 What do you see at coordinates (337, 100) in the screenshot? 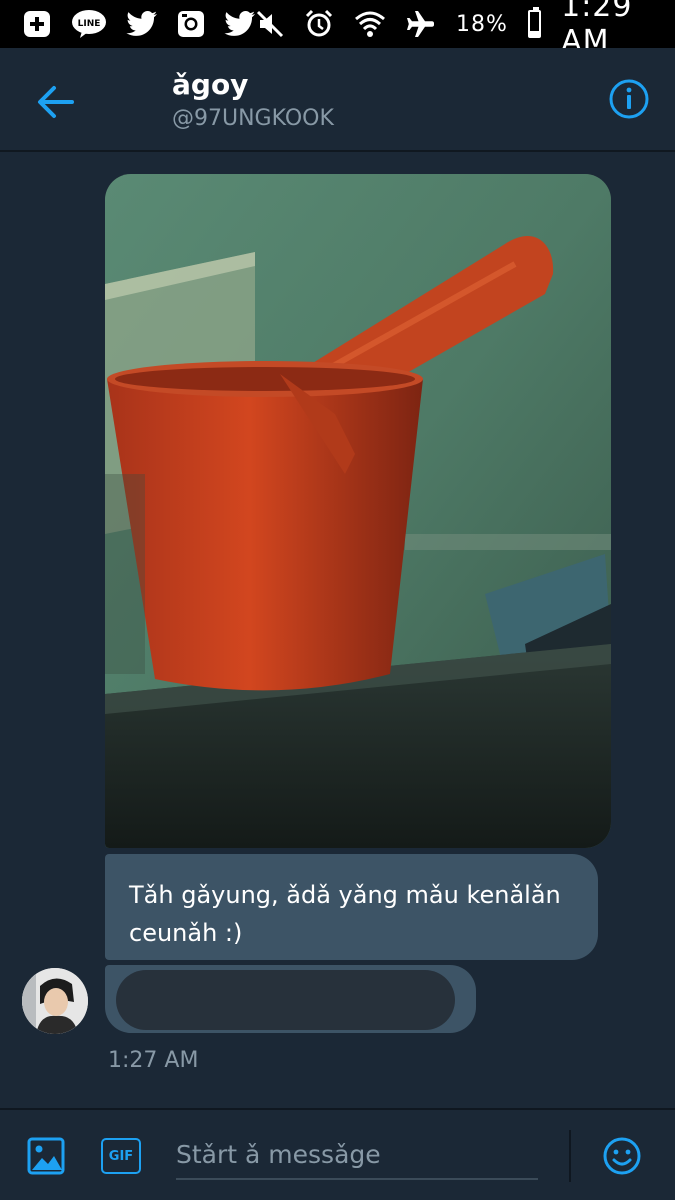
I see `conversation-header: ǎgoy @97UNGKOOK` at bounding box center [337, 100].